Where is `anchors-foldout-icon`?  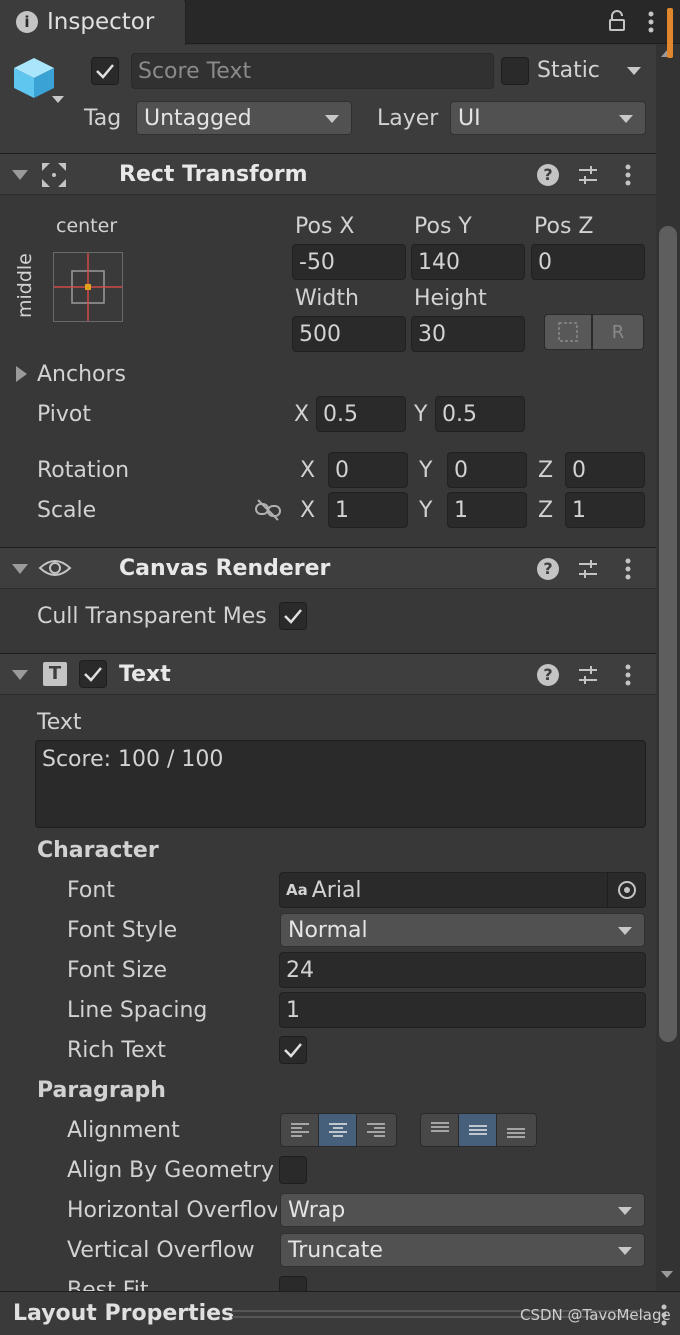
anchors-foldout-icon is located at coordinates (21, 374).